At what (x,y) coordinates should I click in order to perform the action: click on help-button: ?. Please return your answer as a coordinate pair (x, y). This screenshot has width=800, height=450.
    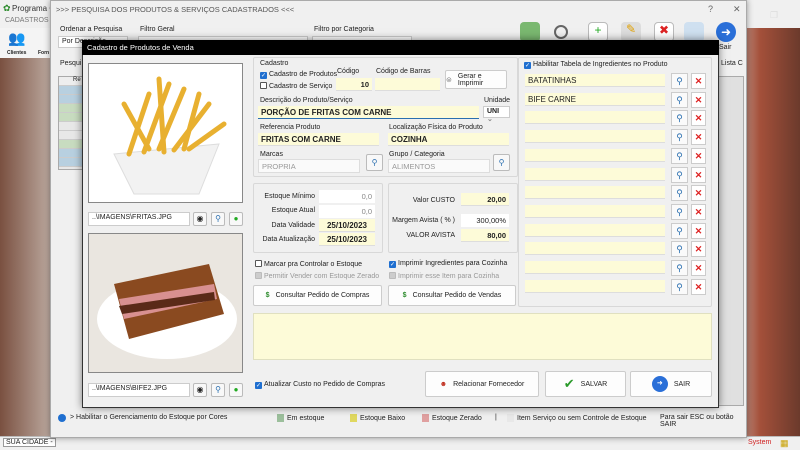
    Looking at the image, I should click on (710, 9).